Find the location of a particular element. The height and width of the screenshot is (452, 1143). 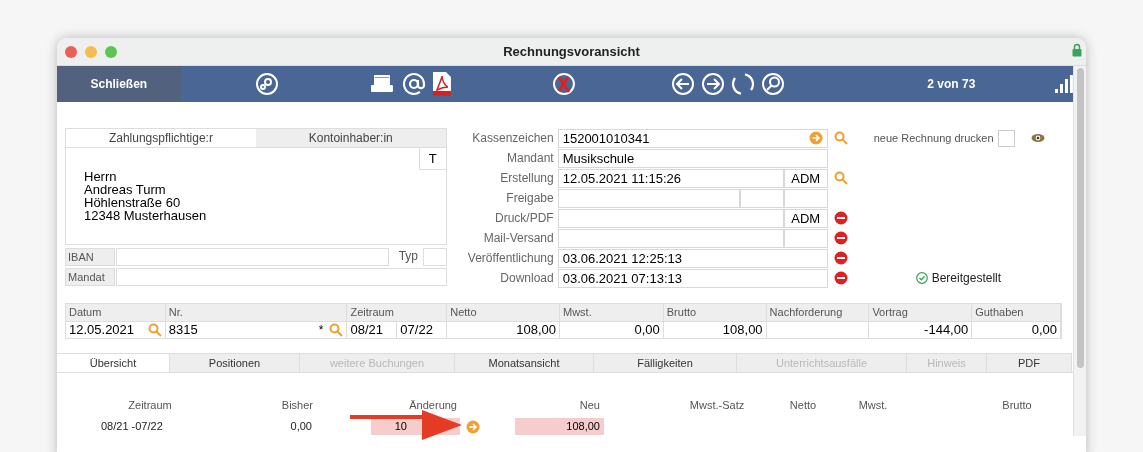

field-label: Download is located at coordinates (527, 278).